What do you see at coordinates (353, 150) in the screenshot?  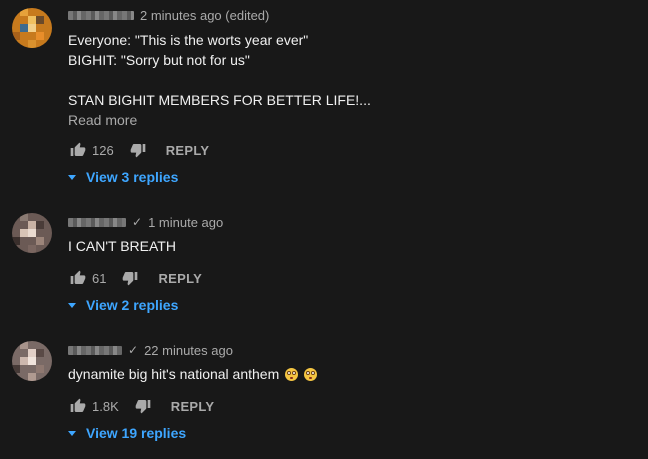 I see `comment-actions: 126 REPLY` at bounding box center [353, 150].